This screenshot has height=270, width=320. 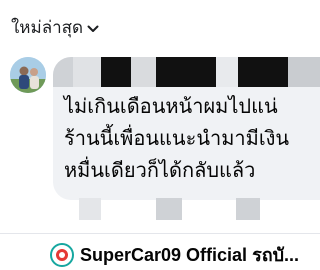 I want to click on commenter-avatar, so click(x=28, y=75).